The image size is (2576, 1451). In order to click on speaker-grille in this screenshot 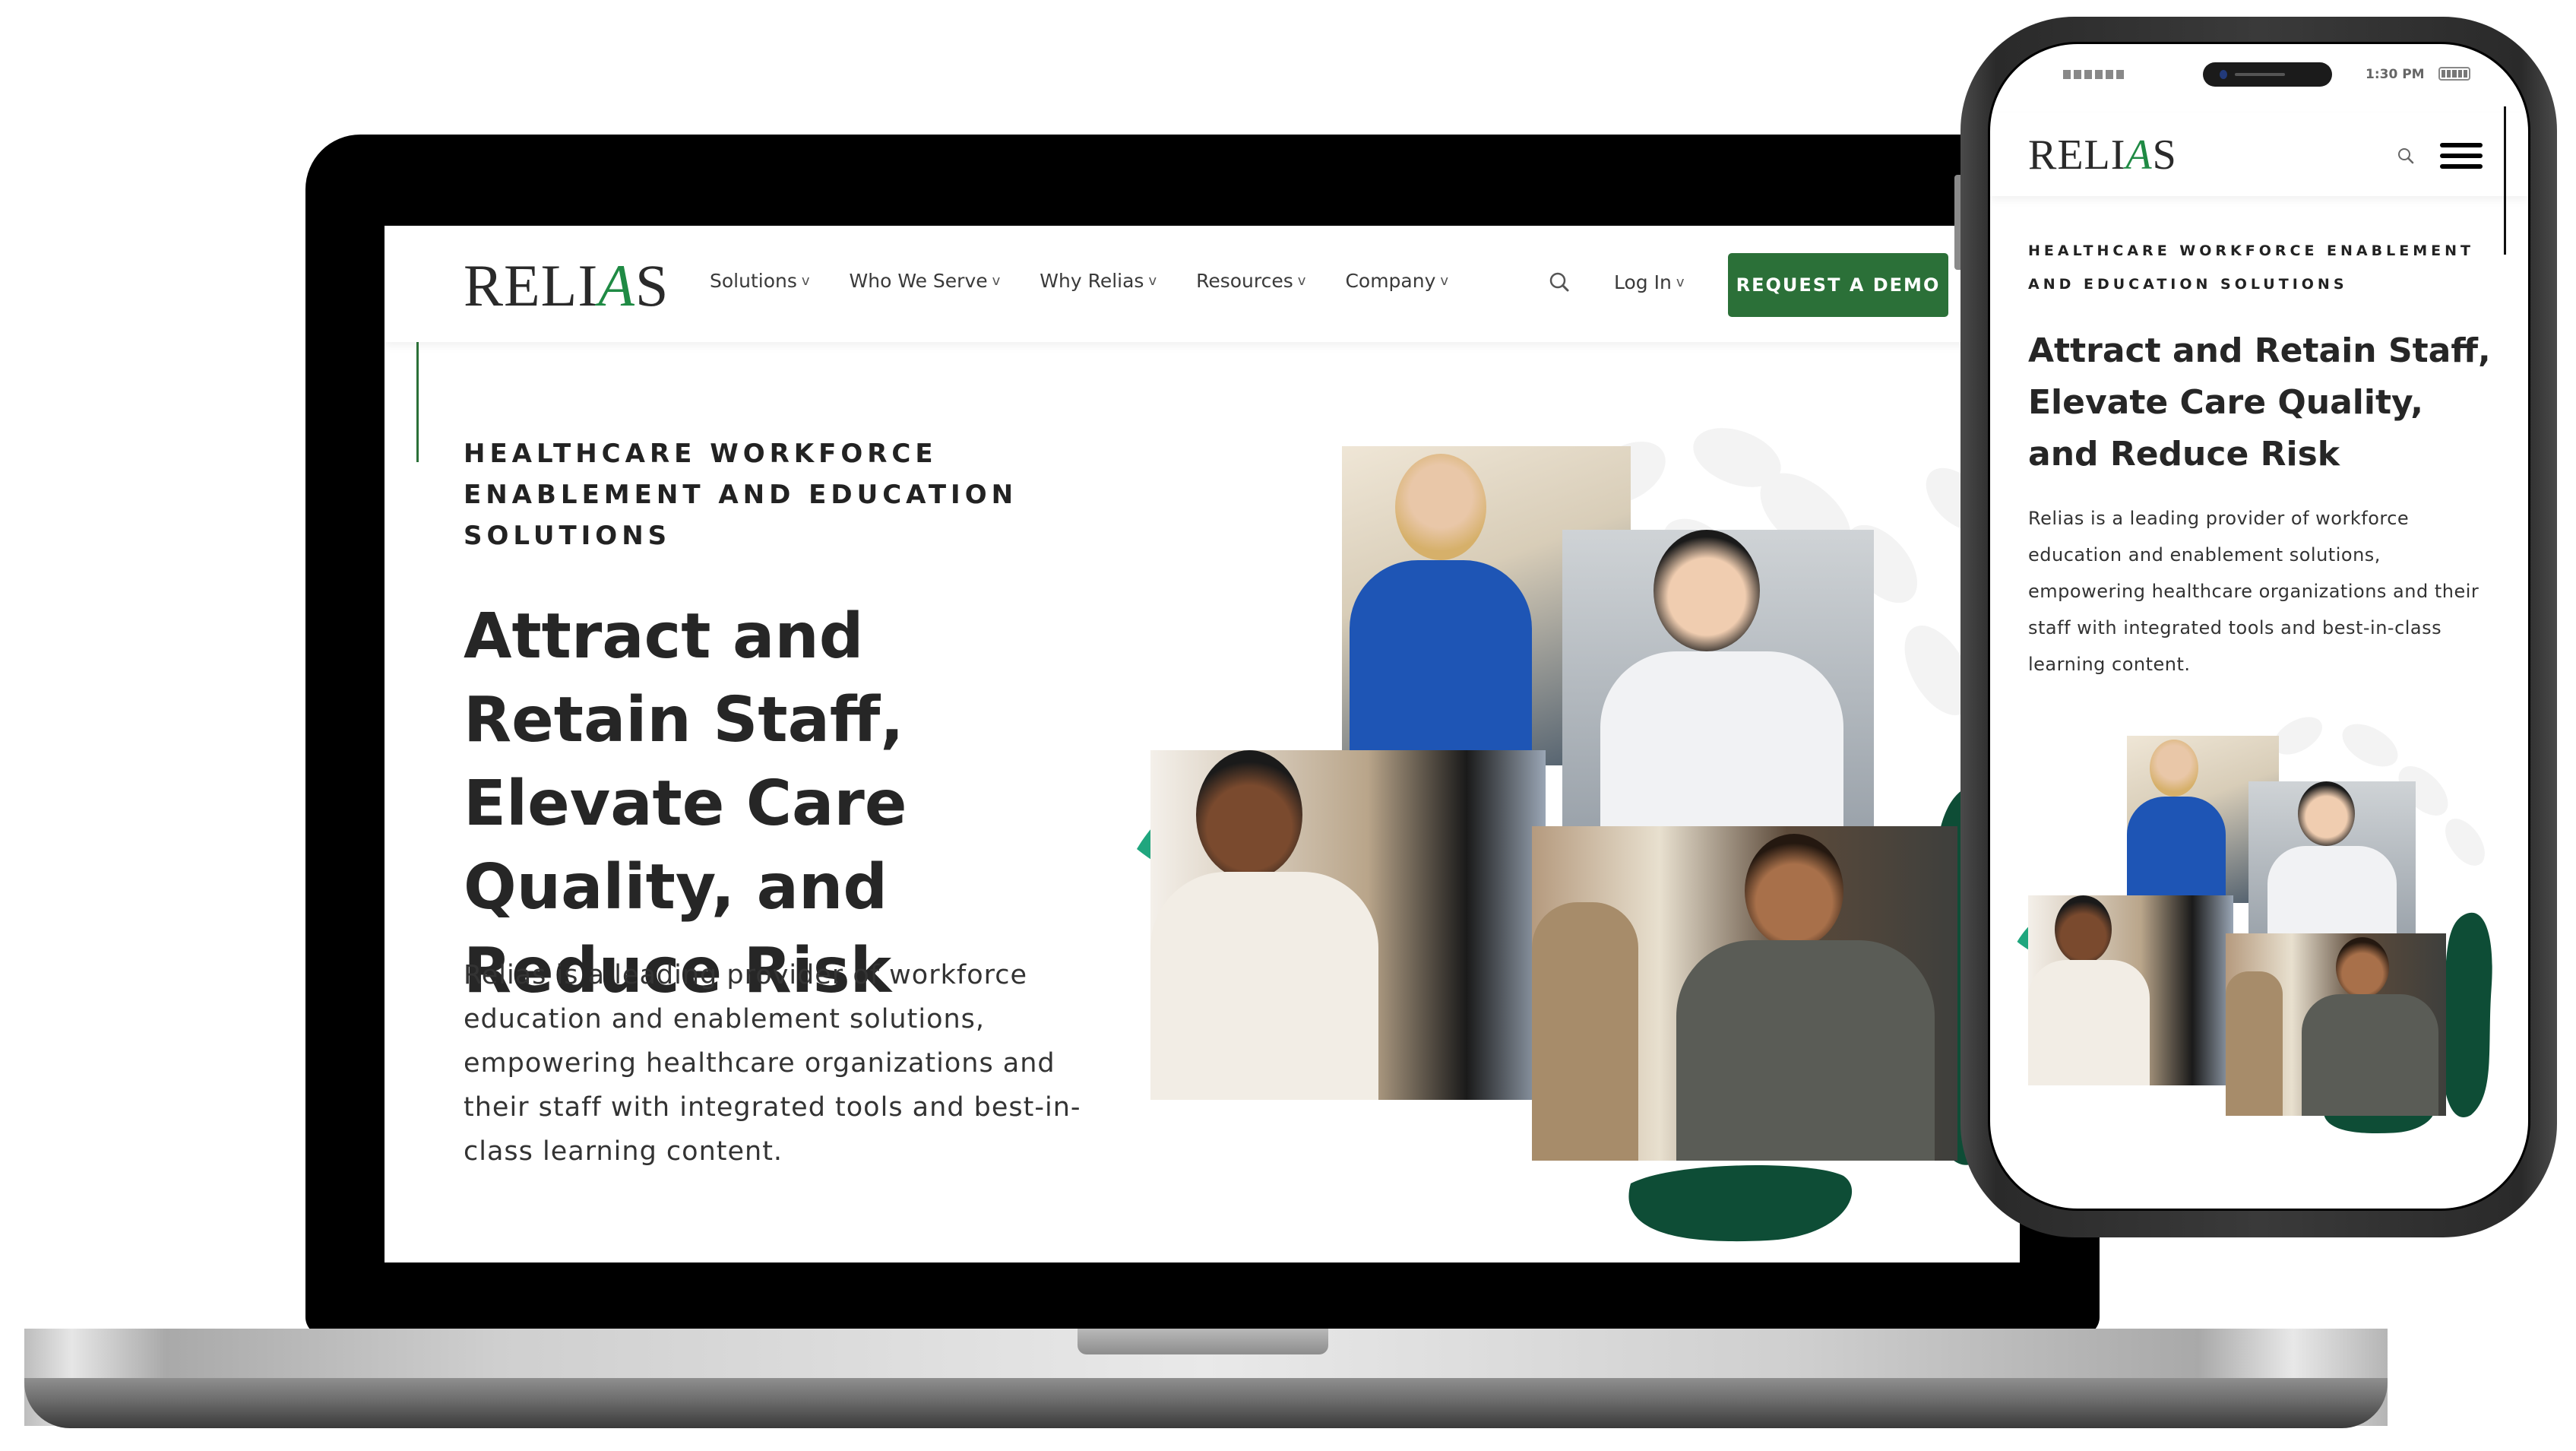, I will do `click(2260, 74)`.